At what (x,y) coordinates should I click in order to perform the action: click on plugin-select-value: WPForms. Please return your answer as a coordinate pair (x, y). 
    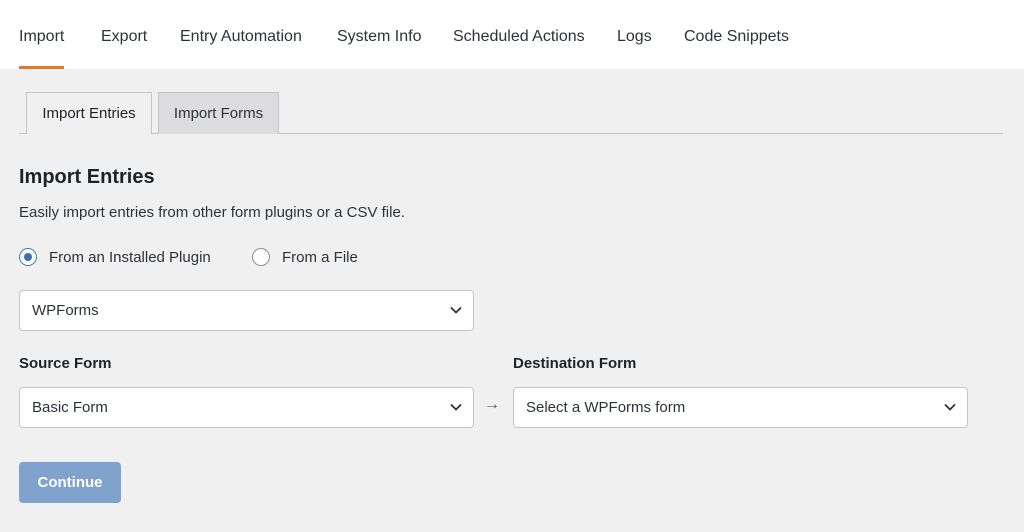
    Looking at the image, I should click on (65, 310).